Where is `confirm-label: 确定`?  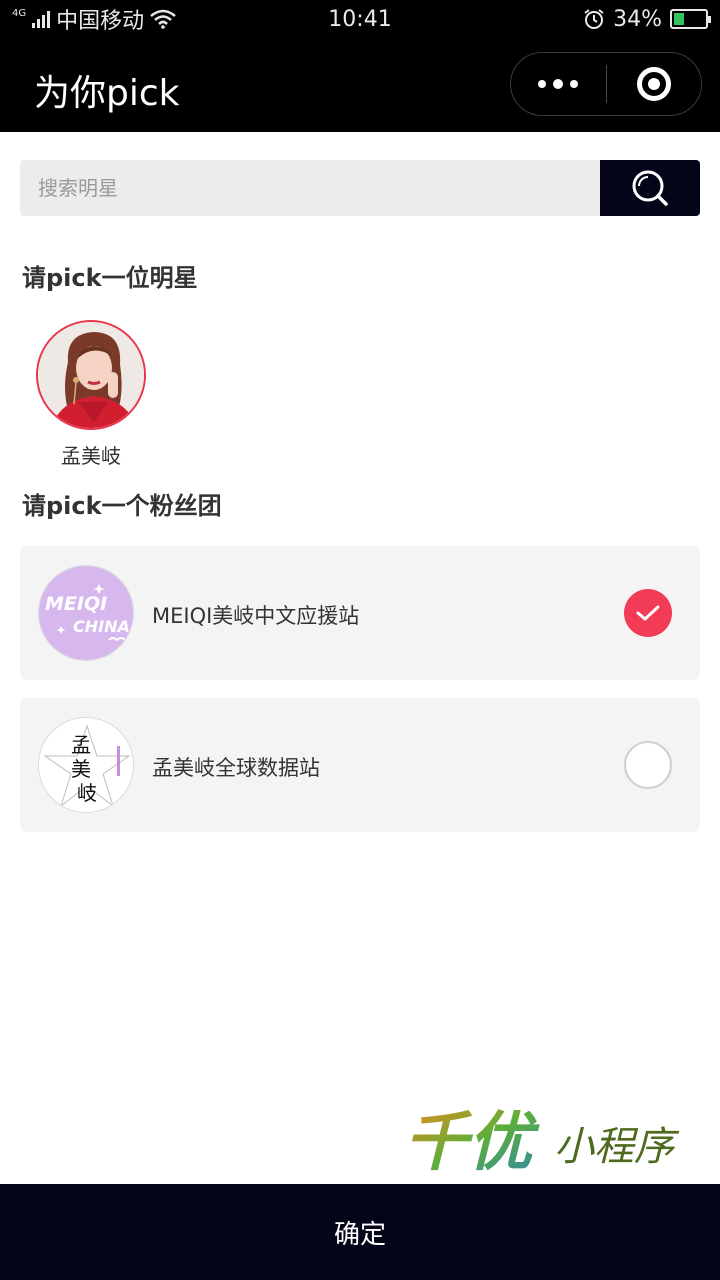 confirm-label: 确定 is located at coordinates (359, 1234).